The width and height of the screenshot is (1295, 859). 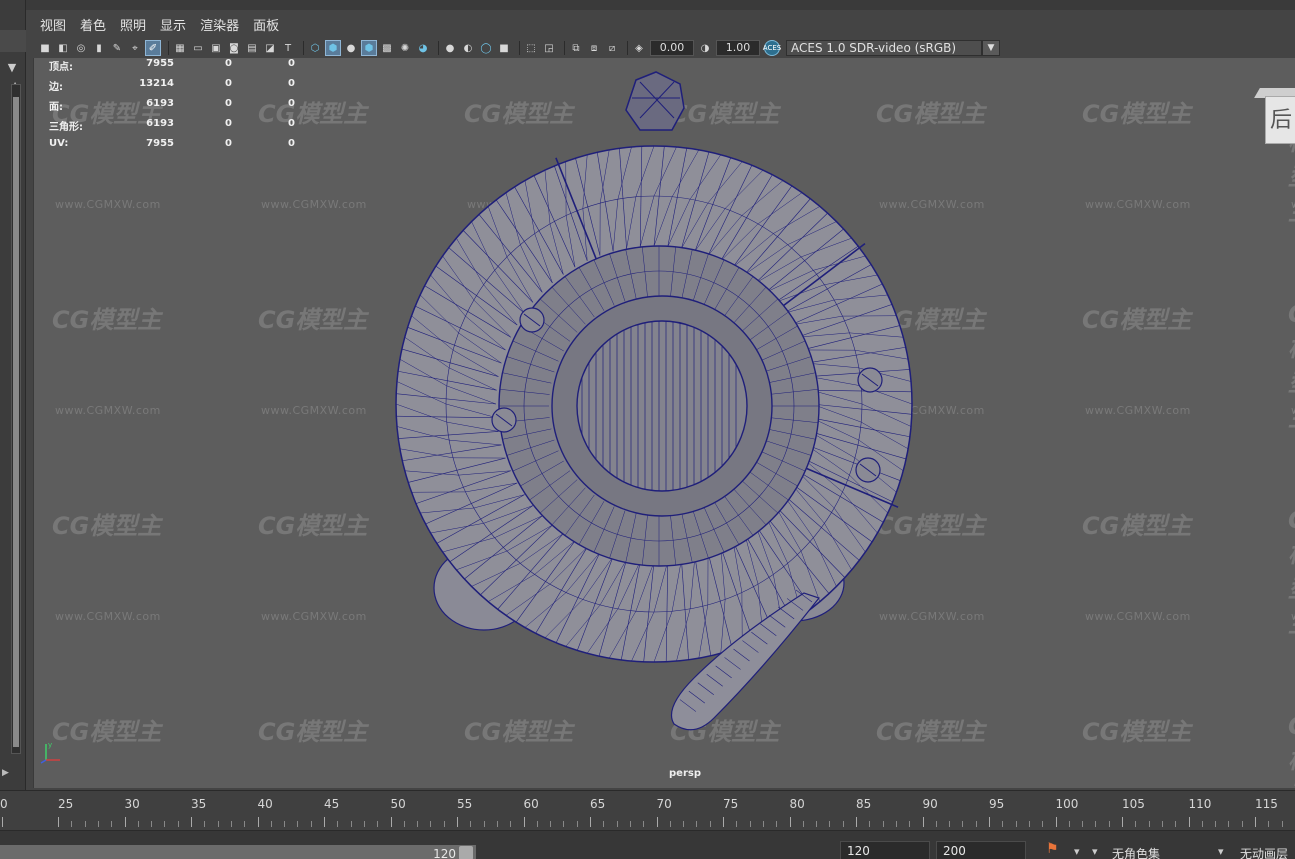 I want to click on exposure-field: 0.00, so click(x=672, y=48).